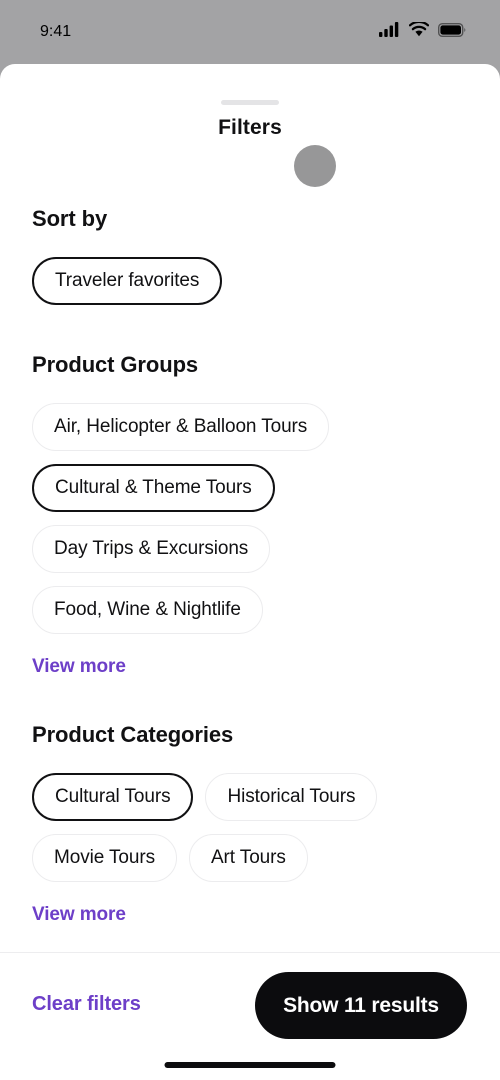  I want to click on wifi-icon, so click(419, 31).